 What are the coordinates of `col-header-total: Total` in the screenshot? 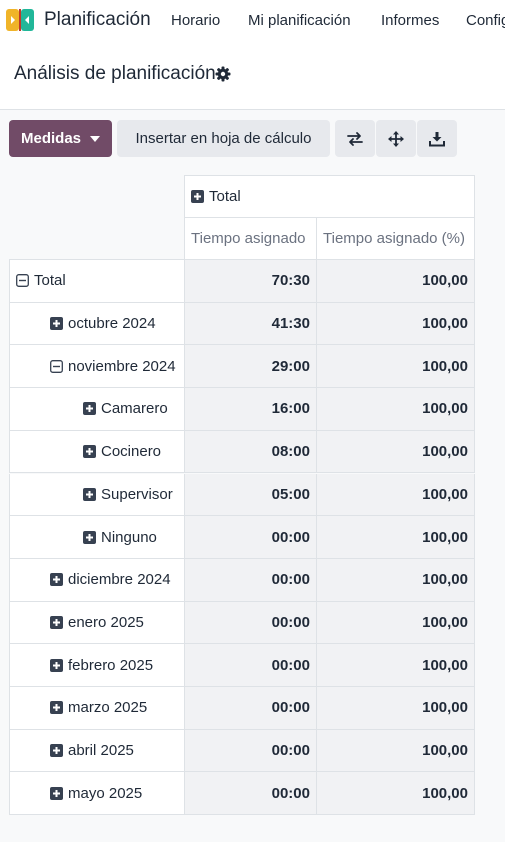 It's located at (330, 196).